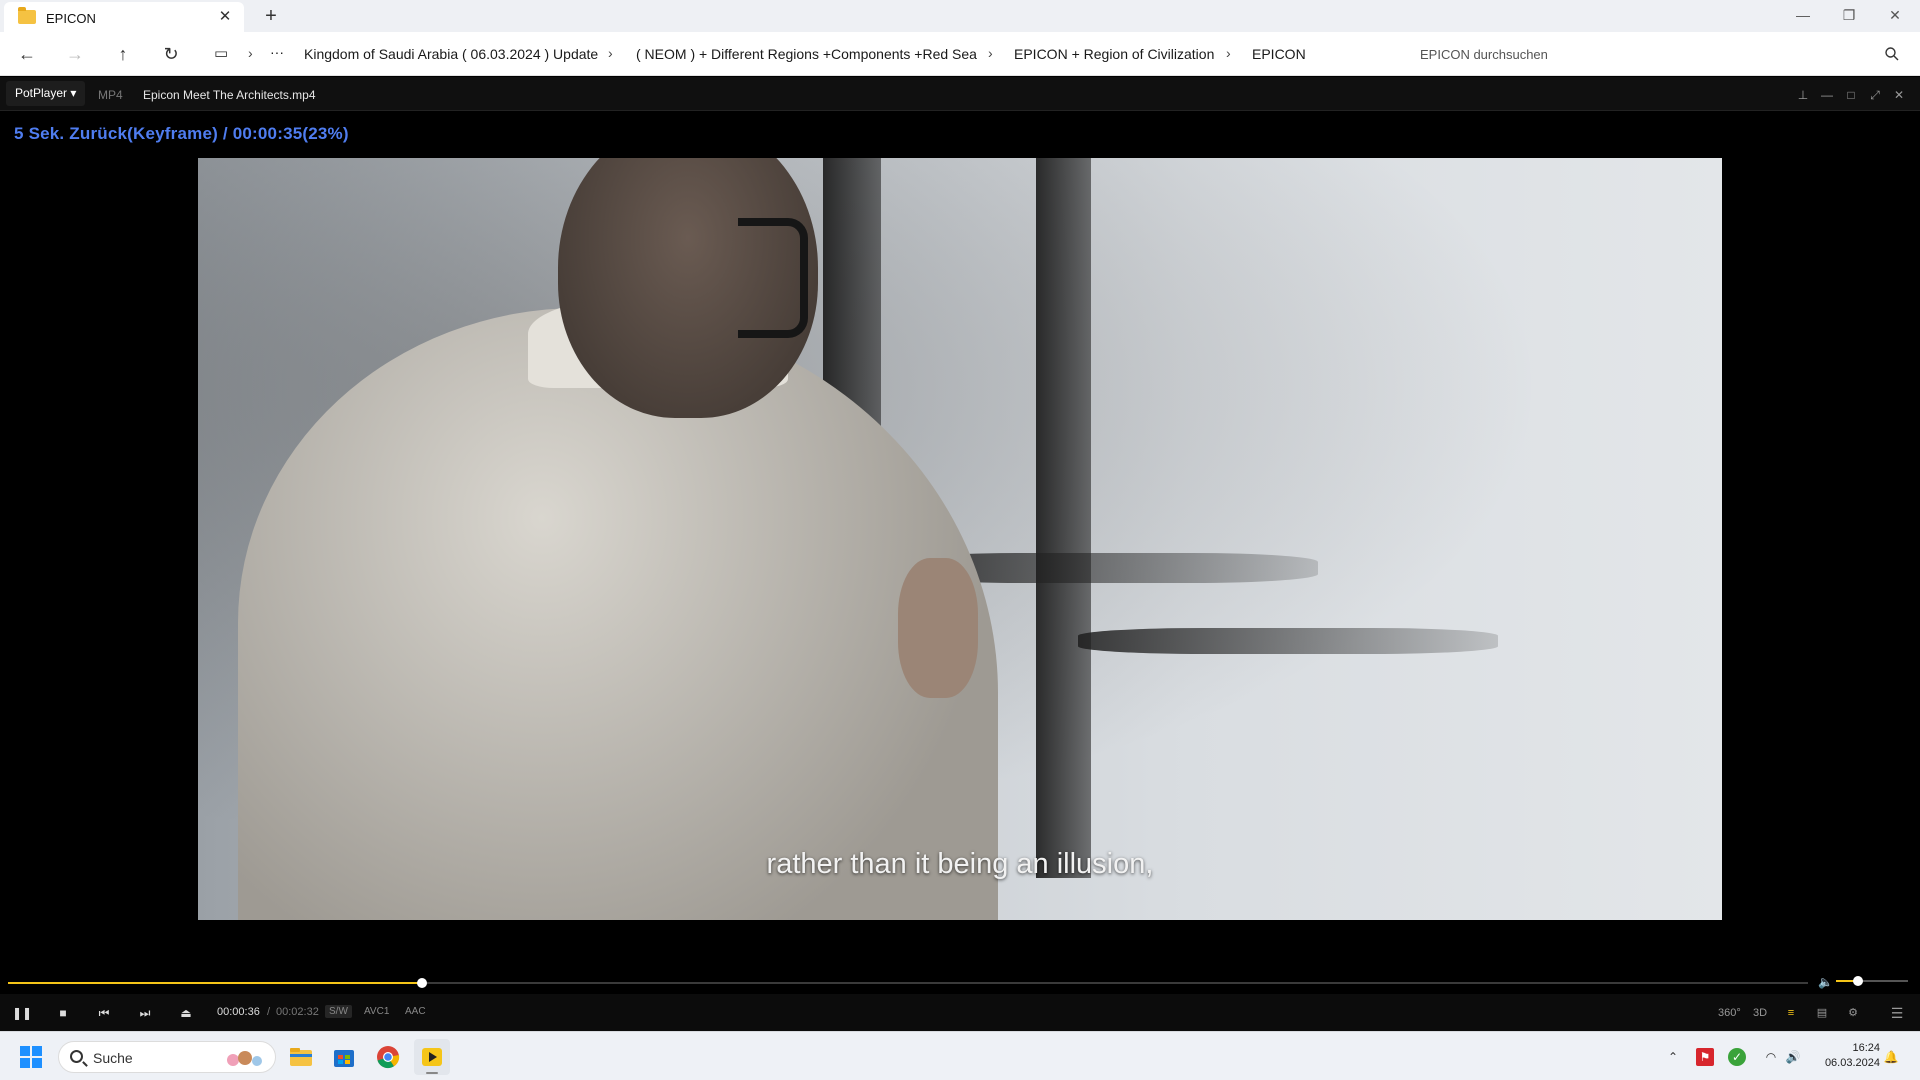 The height and width of the screenshot is (1080, 1920). I want to click on explorer-tab-bar: EPICON ✕ + — ❐ ✕, so click(960, 16).